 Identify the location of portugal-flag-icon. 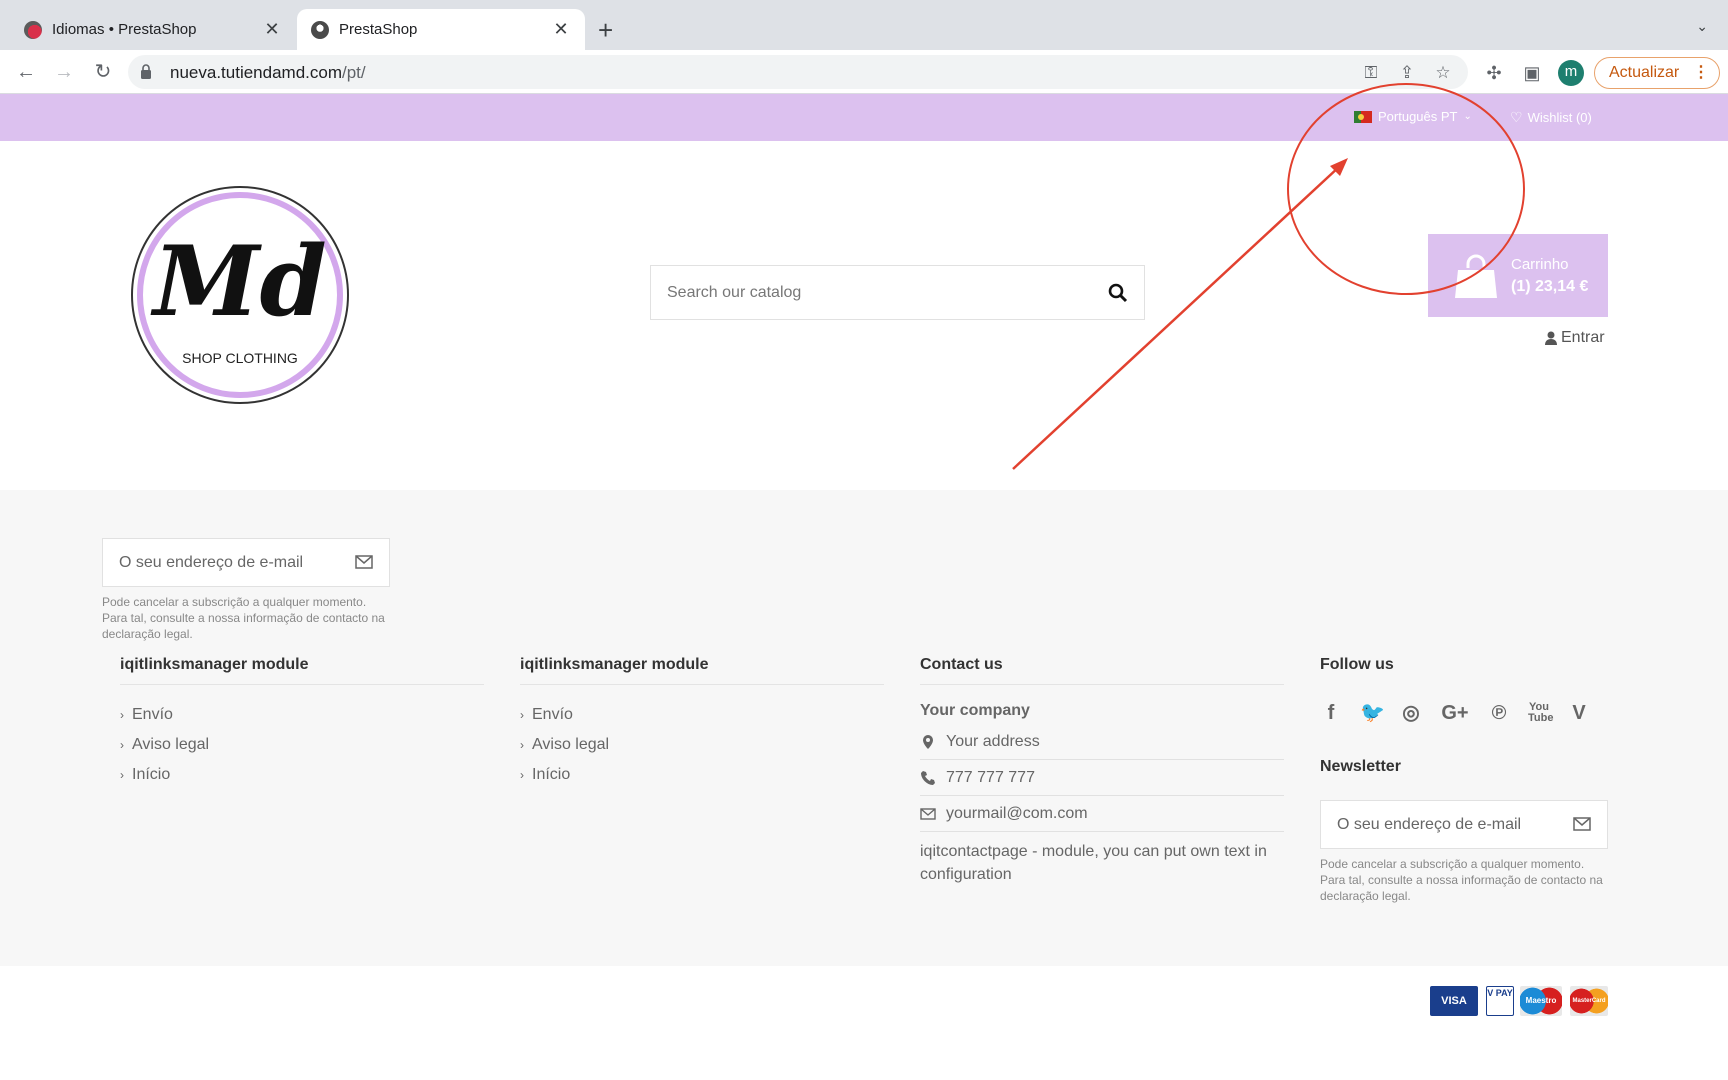
(1363, 116).